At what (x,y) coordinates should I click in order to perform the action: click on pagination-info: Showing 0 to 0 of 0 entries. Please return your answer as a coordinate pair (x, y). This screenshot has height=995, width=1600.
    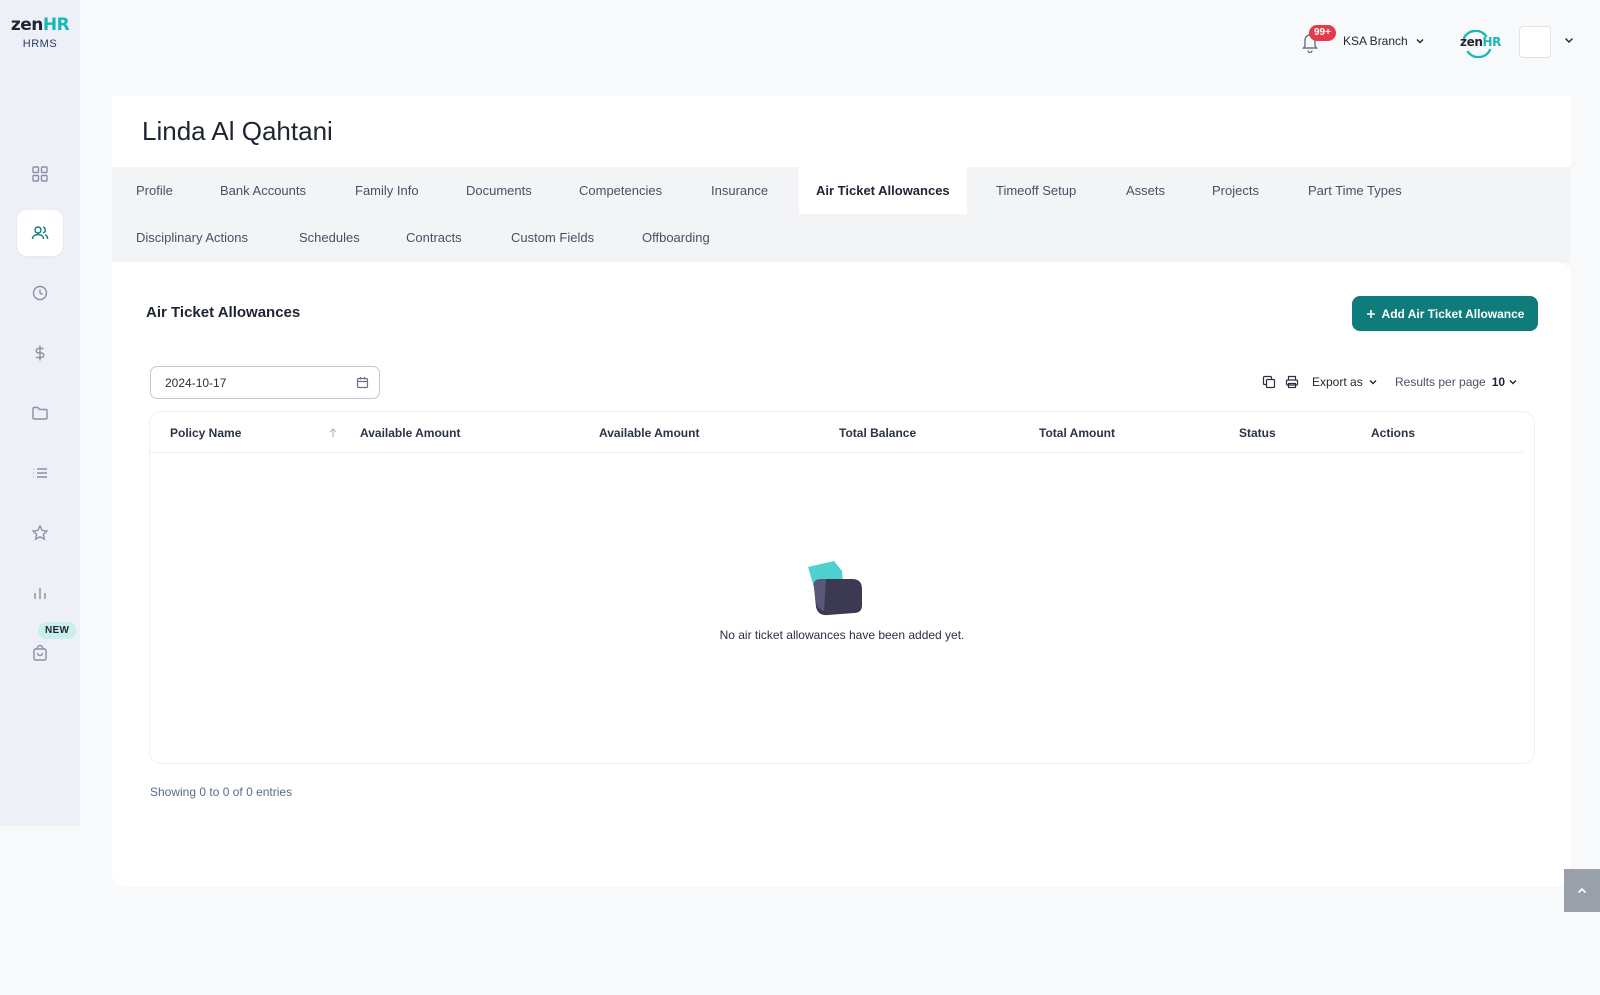
    Looking at the image, I should click on (221, 792).